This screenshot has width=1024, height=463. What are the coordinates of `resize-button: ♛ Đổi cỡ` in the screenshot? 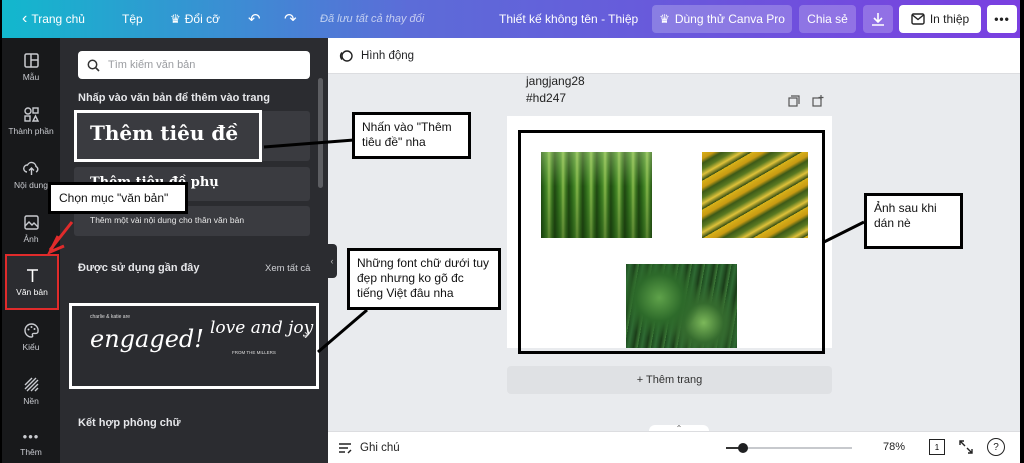 It's located at (195, 19).